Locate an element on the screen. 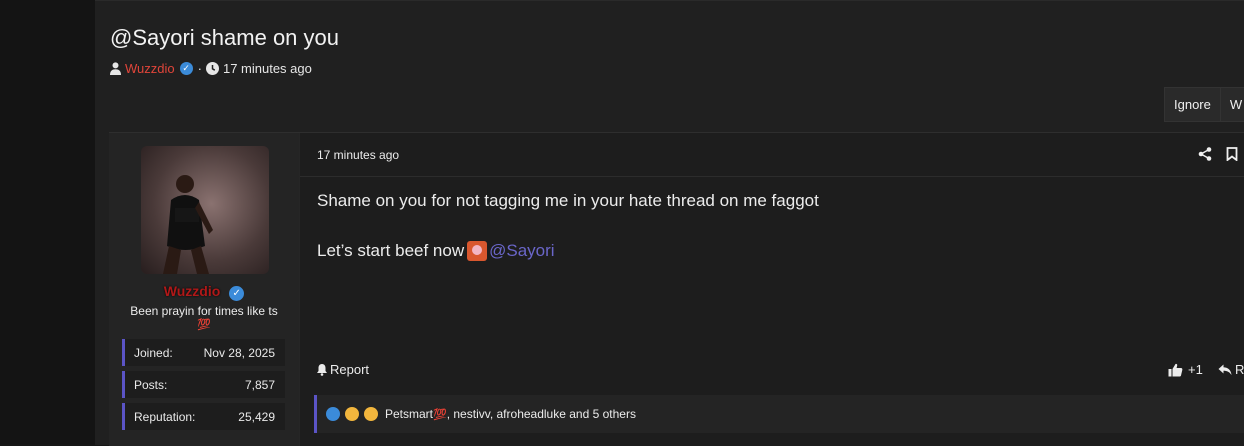 The image size is (1244, 446). avatar is located at coordinates (205, 210).